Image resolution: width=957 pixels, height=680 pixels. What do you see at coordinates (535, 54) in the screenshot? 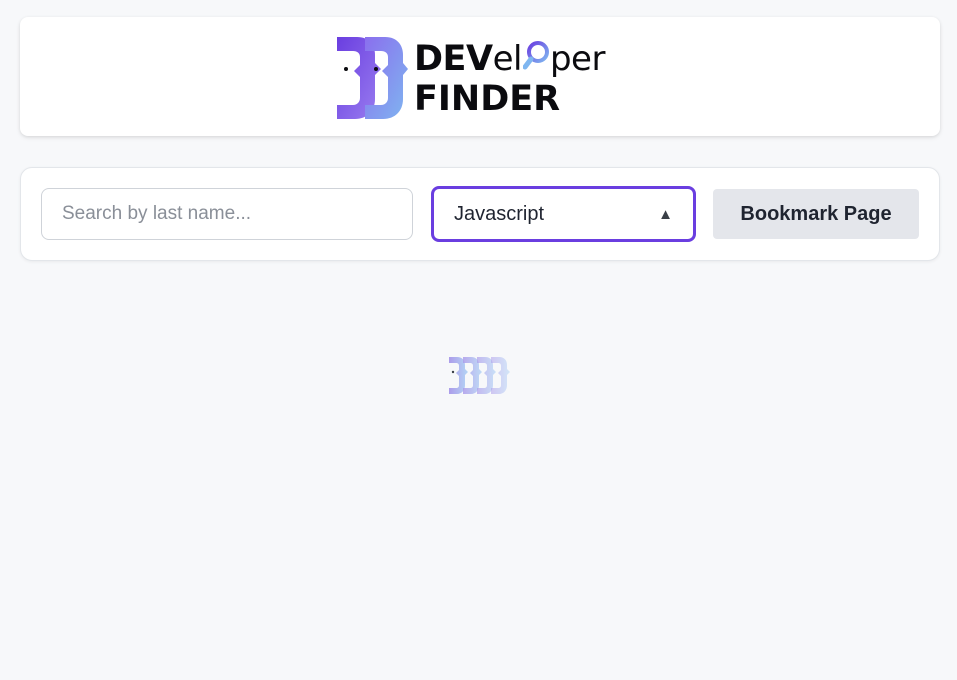
I see `magnifier-icon` at bounding box center [535, 54].